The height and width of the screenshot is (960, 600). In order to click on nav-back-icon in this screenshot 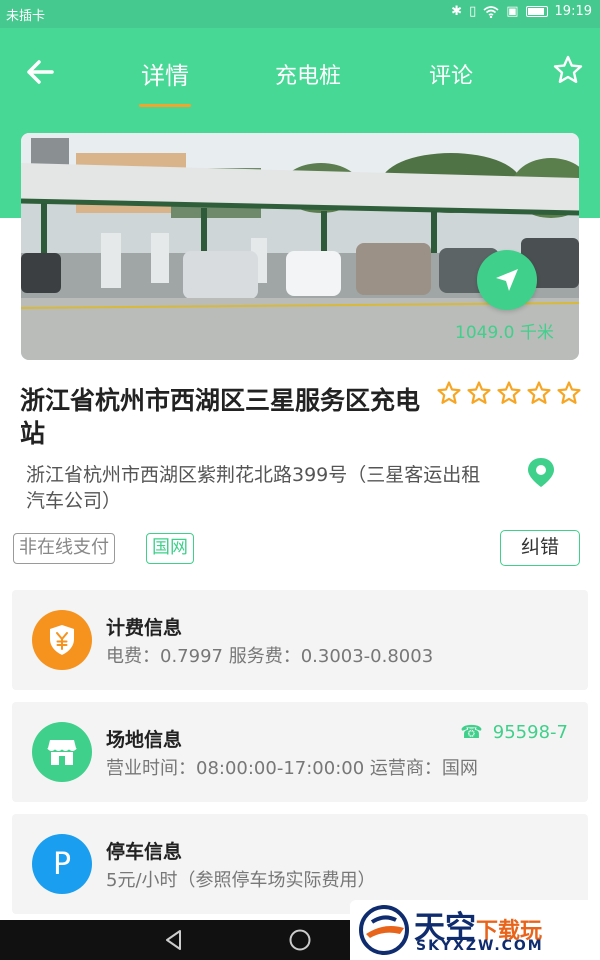, I will do `click(174, 940)`.